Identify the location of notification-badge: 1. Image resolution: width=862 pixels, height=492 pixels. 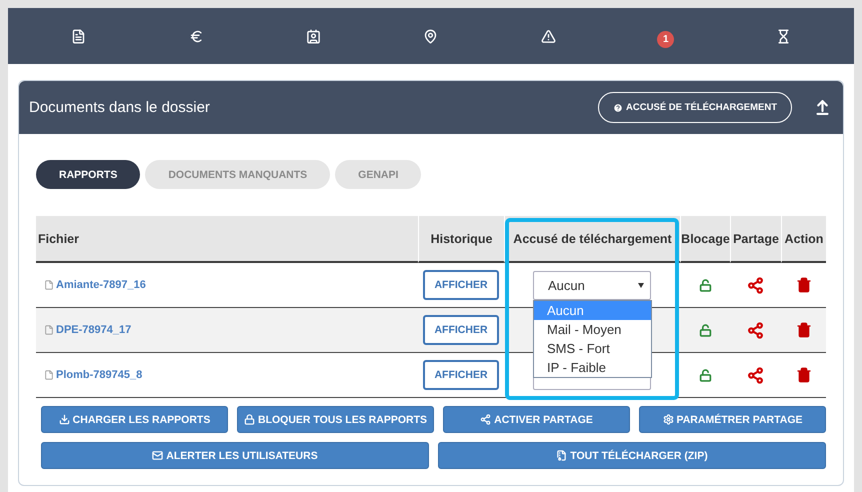
(665, 39).